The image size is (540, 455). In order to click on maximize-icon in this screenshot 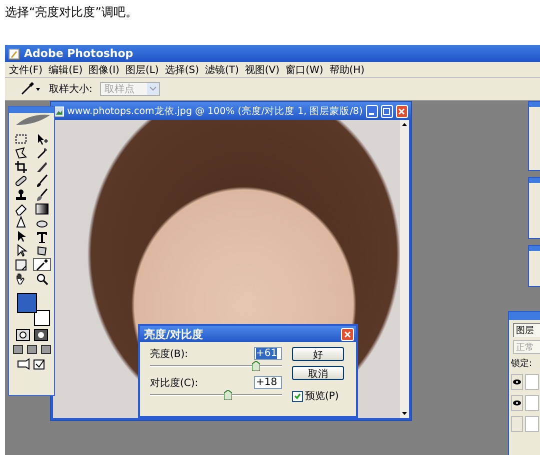, I will do `click(386, 111)`.